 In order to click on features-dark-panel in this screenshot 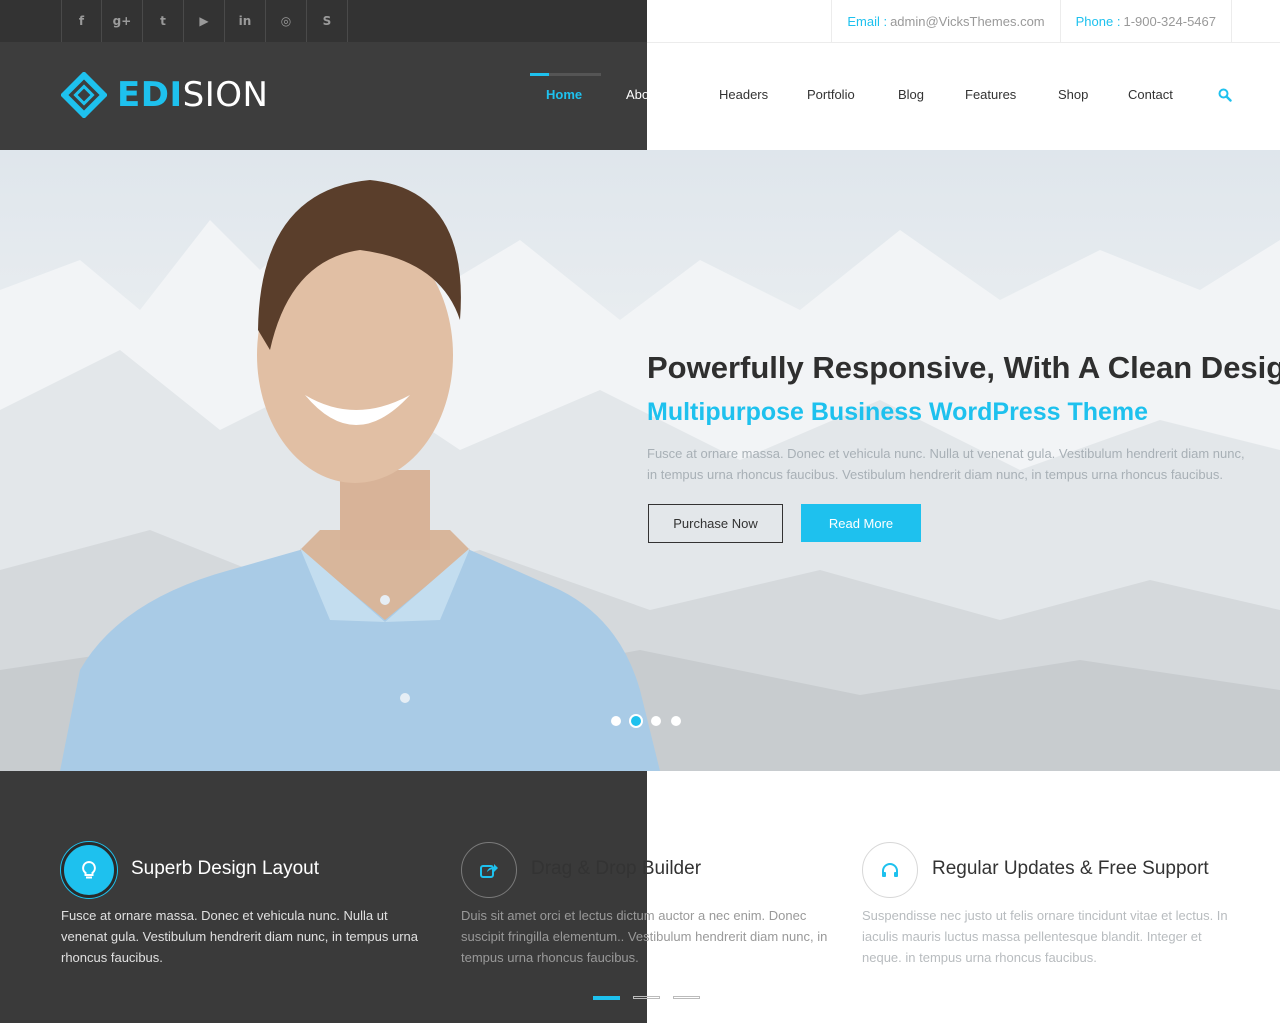, I will do `click(323, 897)`.